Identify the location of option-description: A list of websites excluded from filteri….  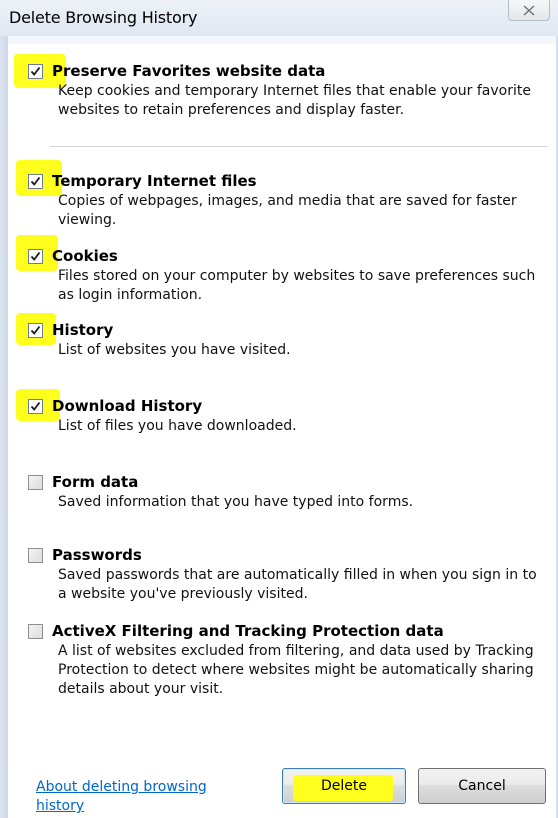
(296, 670).